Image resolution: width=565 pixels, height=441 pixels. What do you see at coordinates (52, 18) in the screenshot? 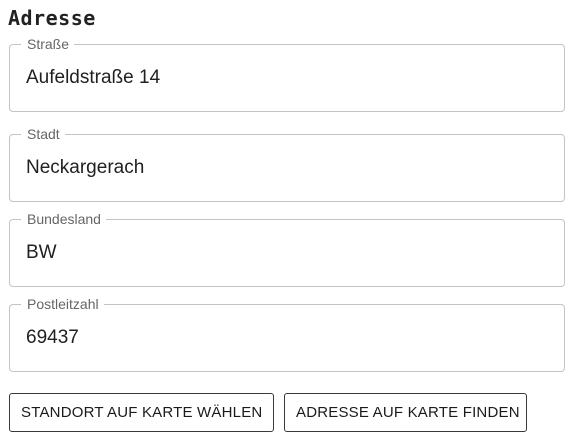
I see `section-title: Adresse` at bounding box center [52, 18].